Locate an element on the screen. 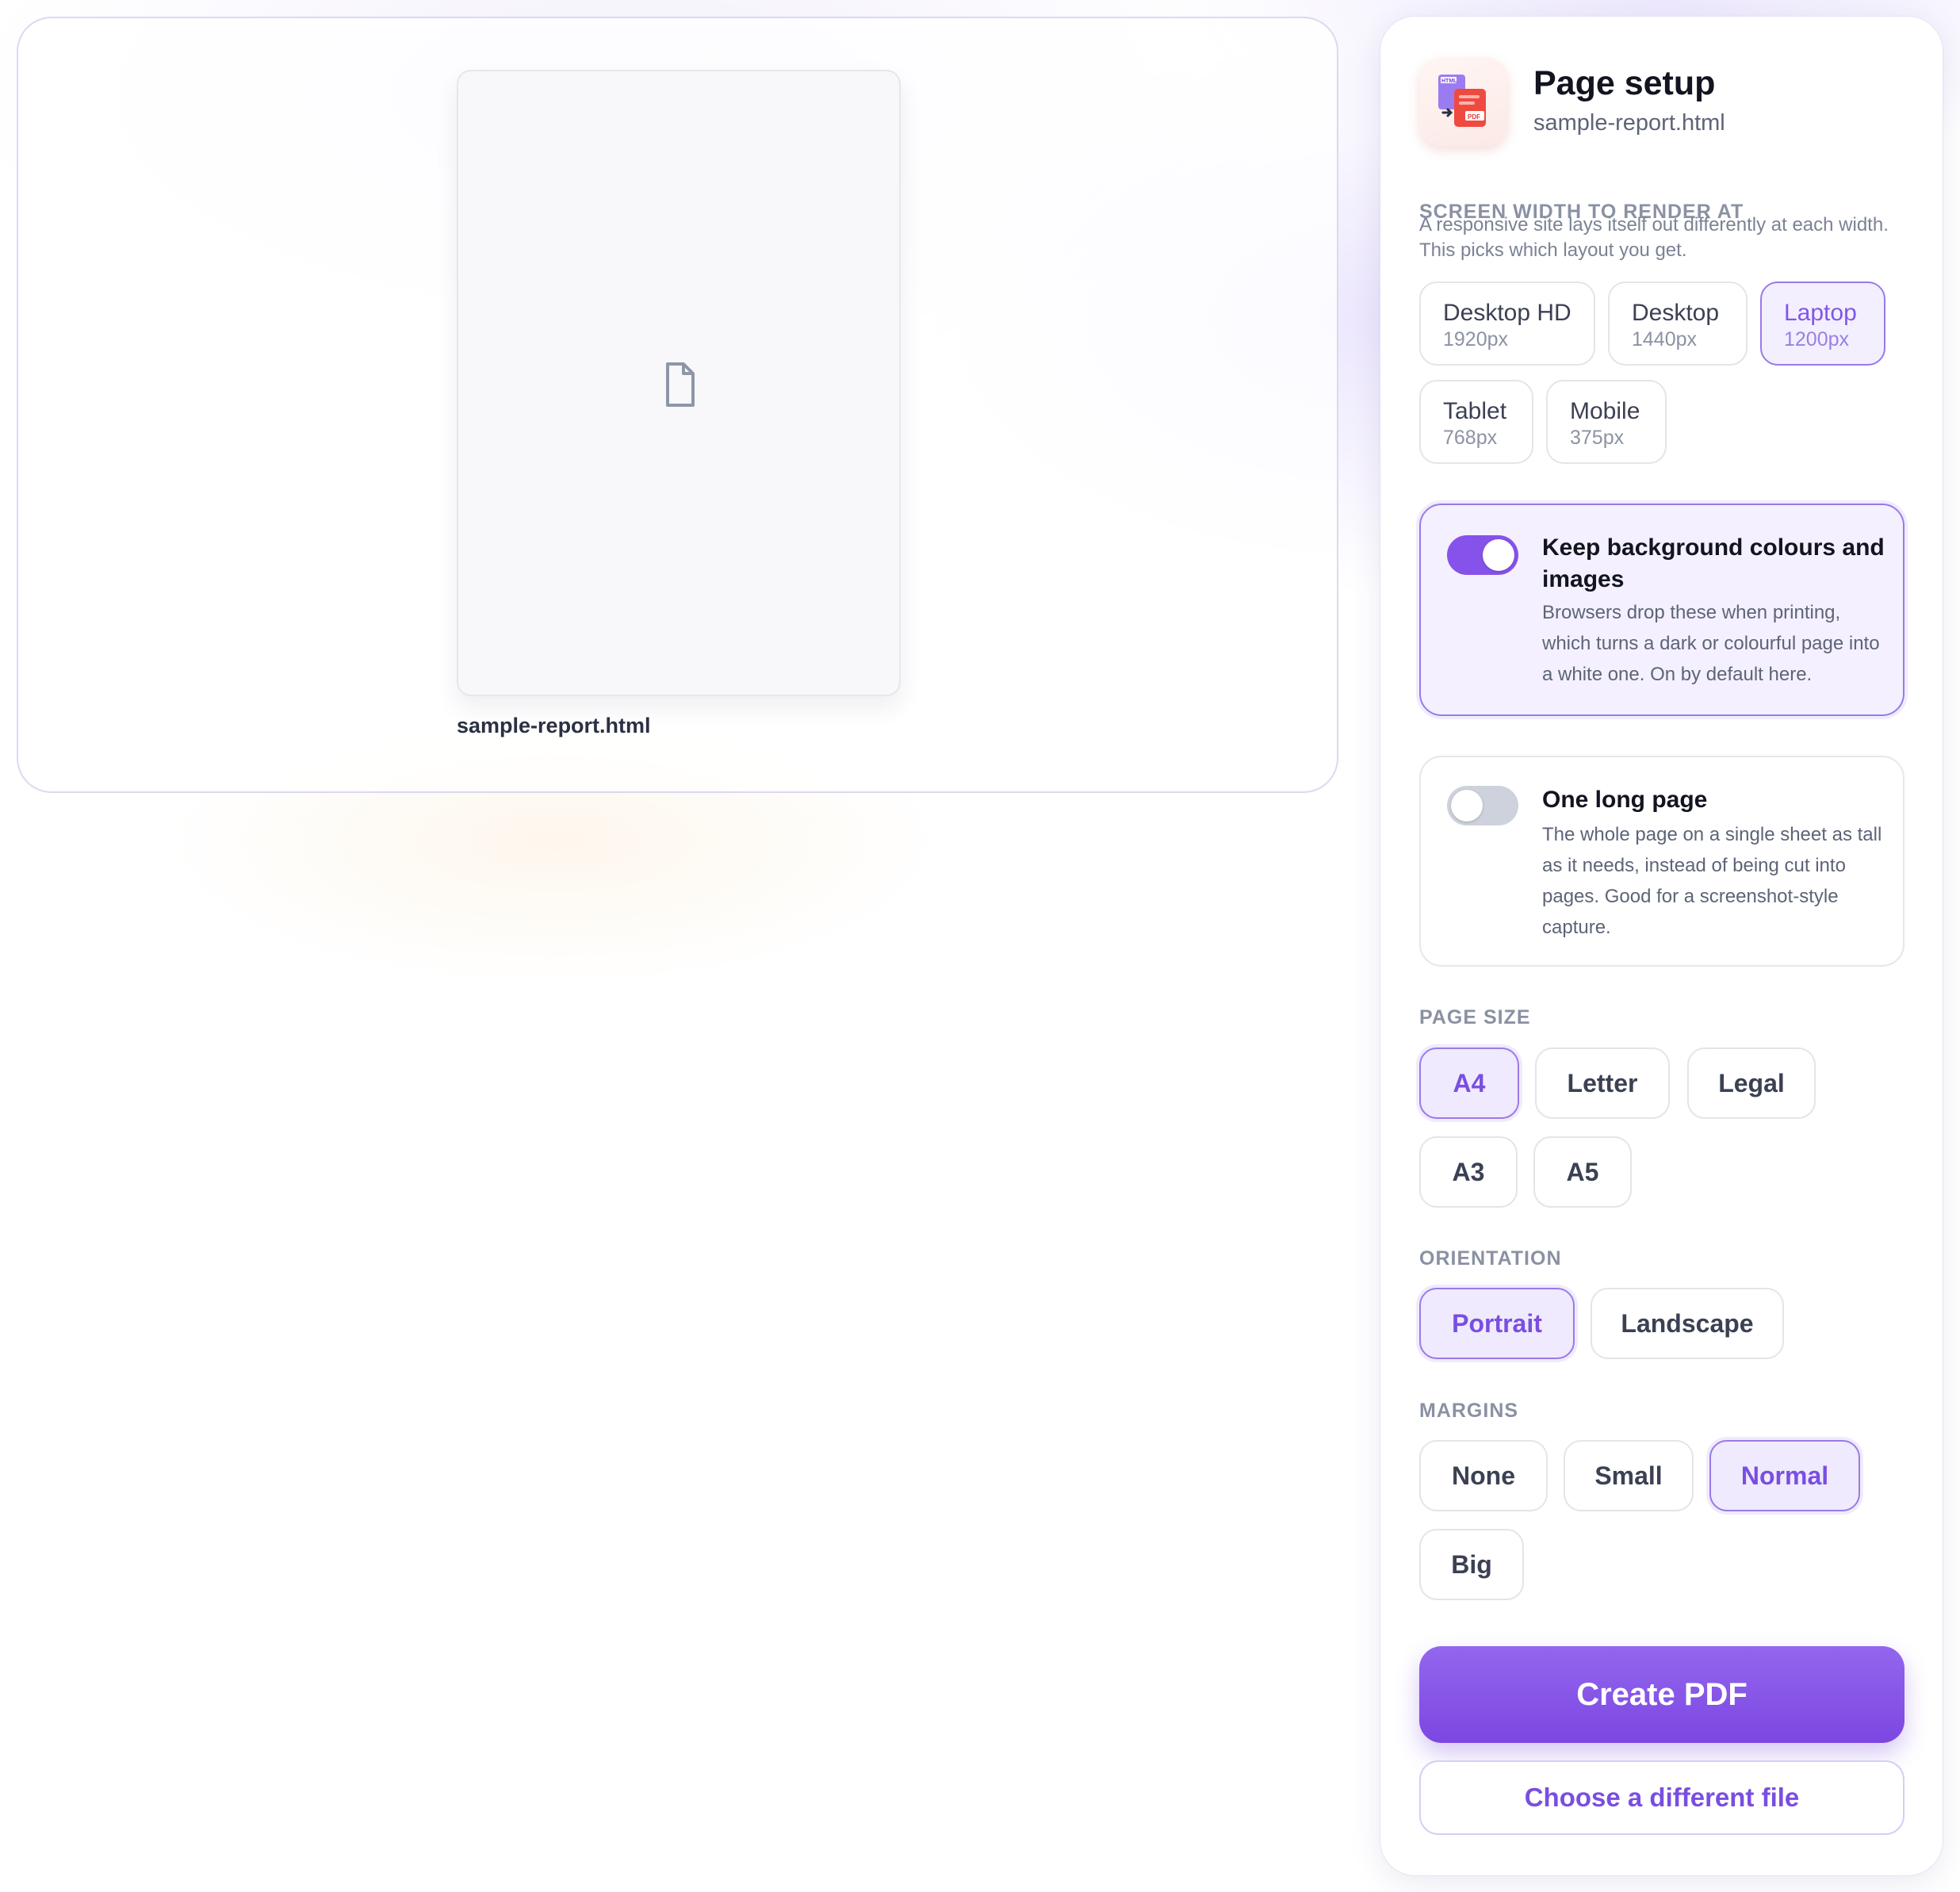 The height and width of the screenshot is (1892, 1960). width-option-px: 375px is located at coordinates (1597, 438).